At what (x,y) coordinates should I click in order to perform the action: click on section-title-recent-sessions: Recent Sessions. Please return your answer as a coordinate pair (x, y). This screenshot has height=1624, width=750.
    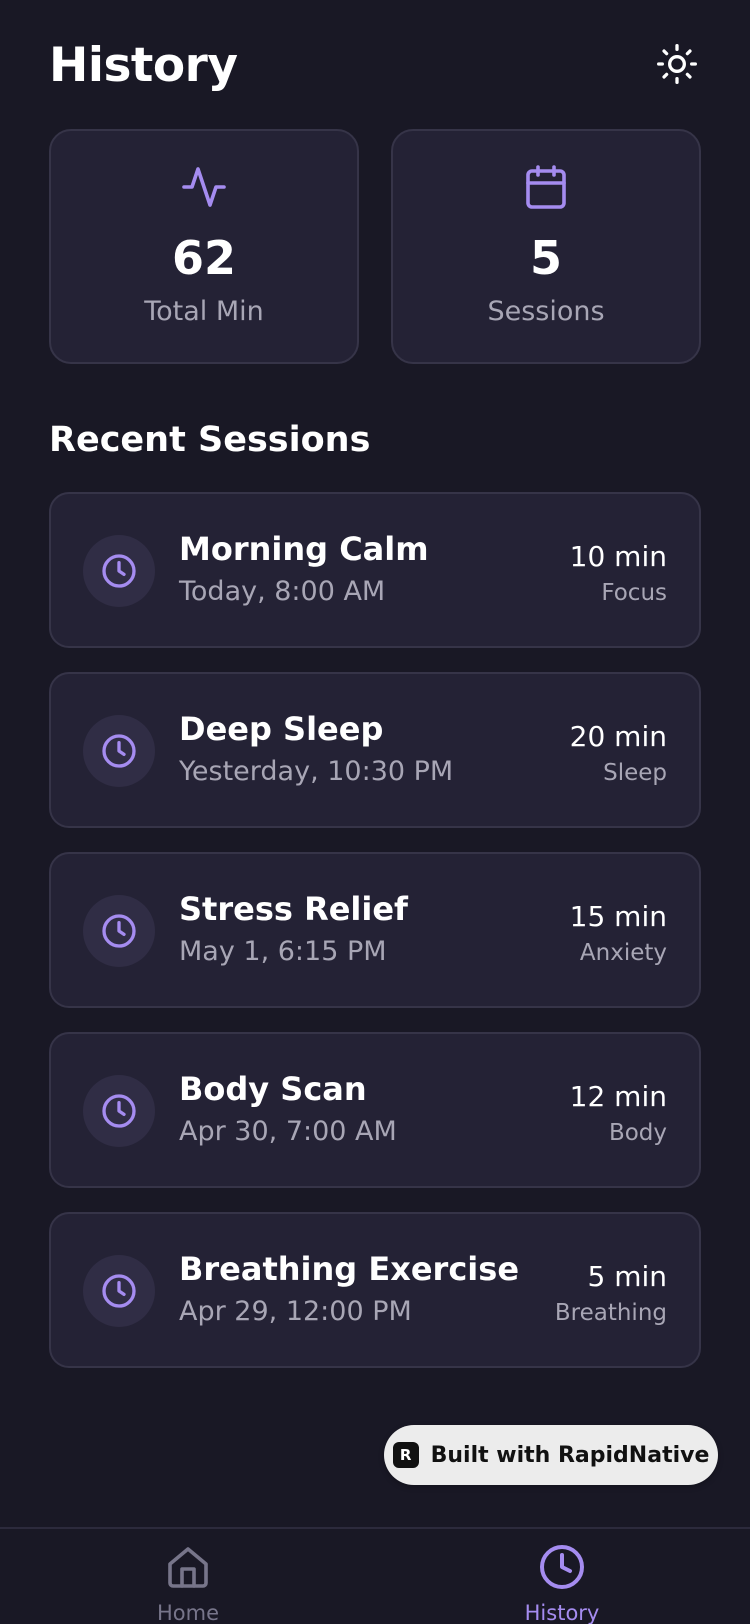
    Looking at the image, I should click on (210, 440).